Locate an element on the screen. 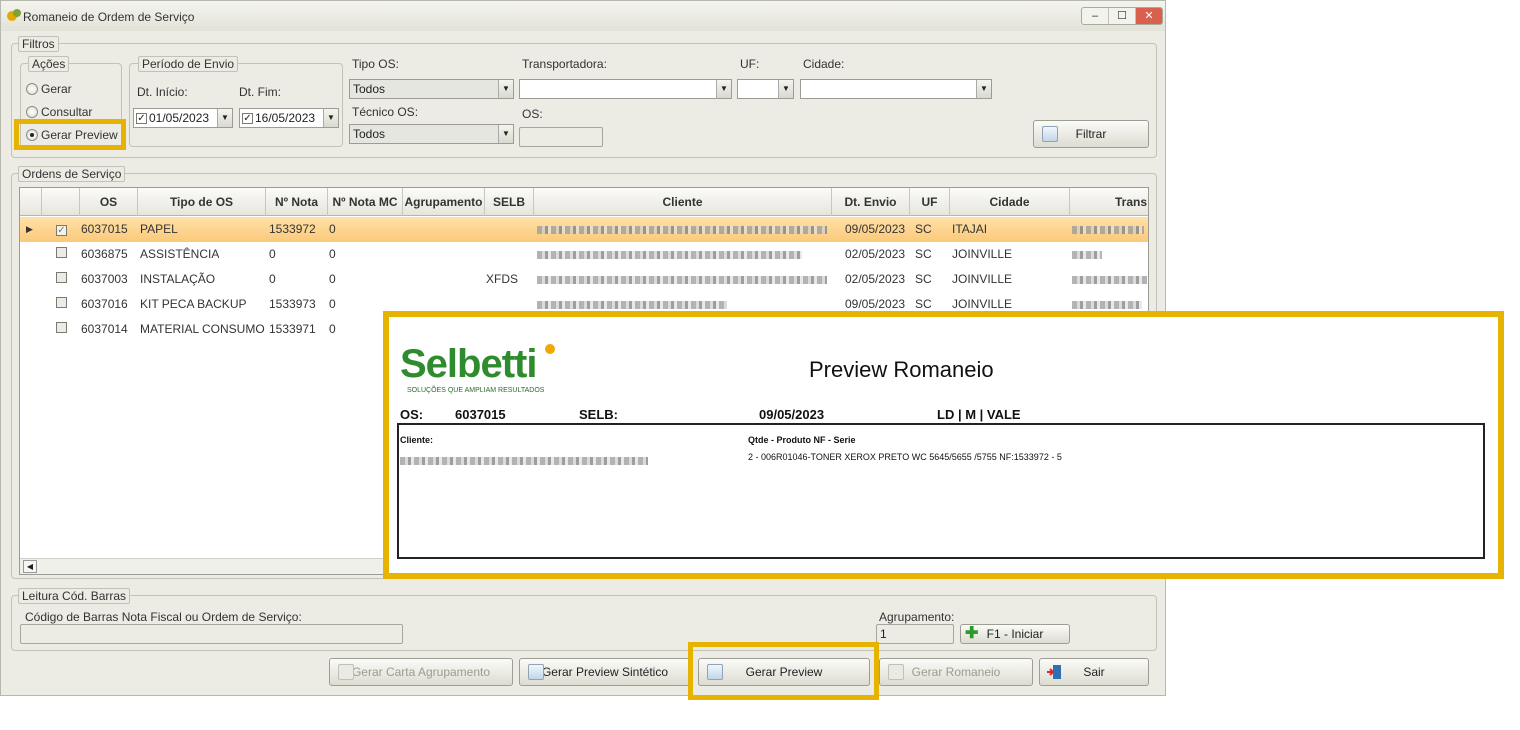  cidade-select: ▼ is located at coordinates (896, 89).